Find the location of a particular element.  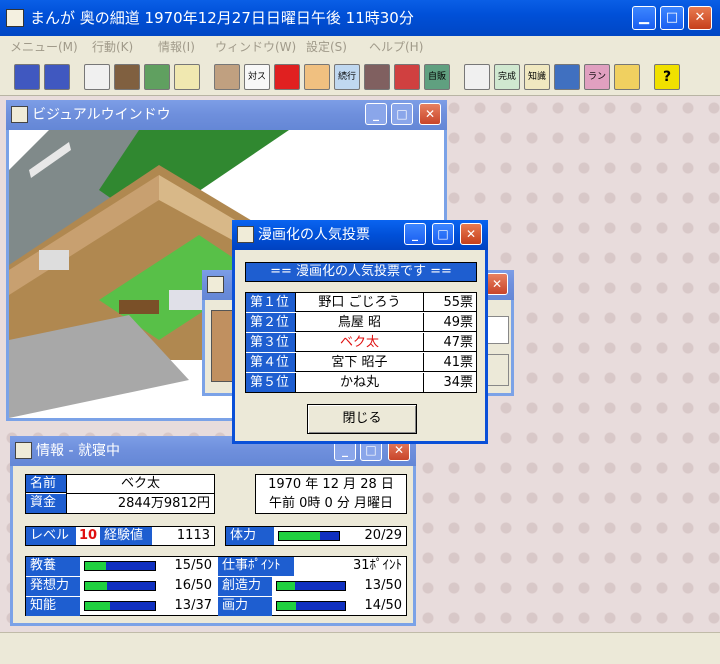

poll-row-highlighted: 第３位 ベク太 47票 is located at coordinates (361, 342).